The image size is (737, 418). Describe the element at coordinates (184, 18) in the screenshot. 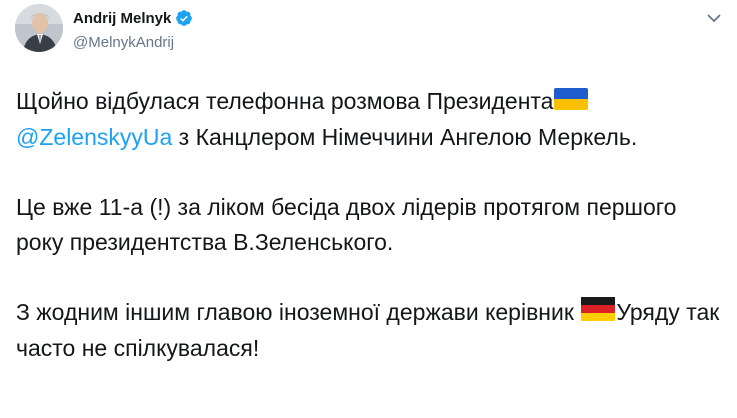

I see `verified-badge-icon` at that location.